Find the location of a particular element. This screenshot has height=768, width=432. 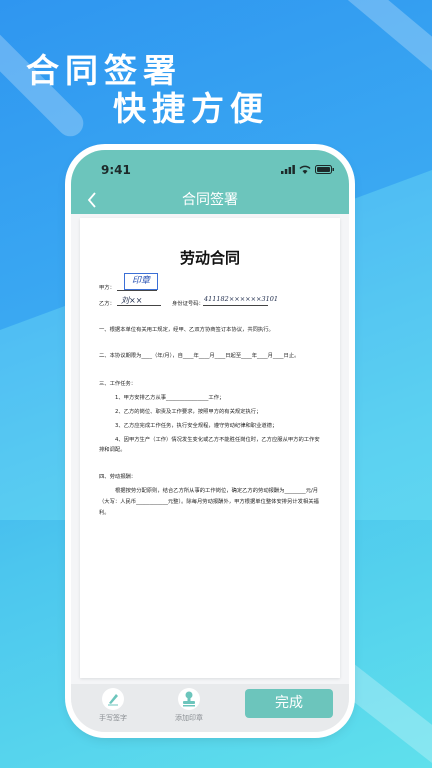

add-stamp-button: 添加印章 is located at coordinates (189, 708).